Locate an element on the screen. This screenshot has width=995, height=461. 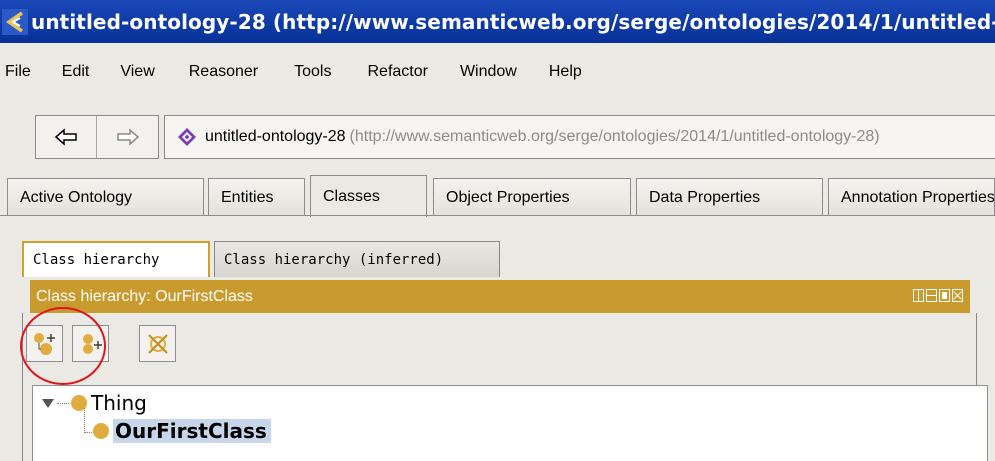
menu-tools: Tools is located at coordinates (312, 72).